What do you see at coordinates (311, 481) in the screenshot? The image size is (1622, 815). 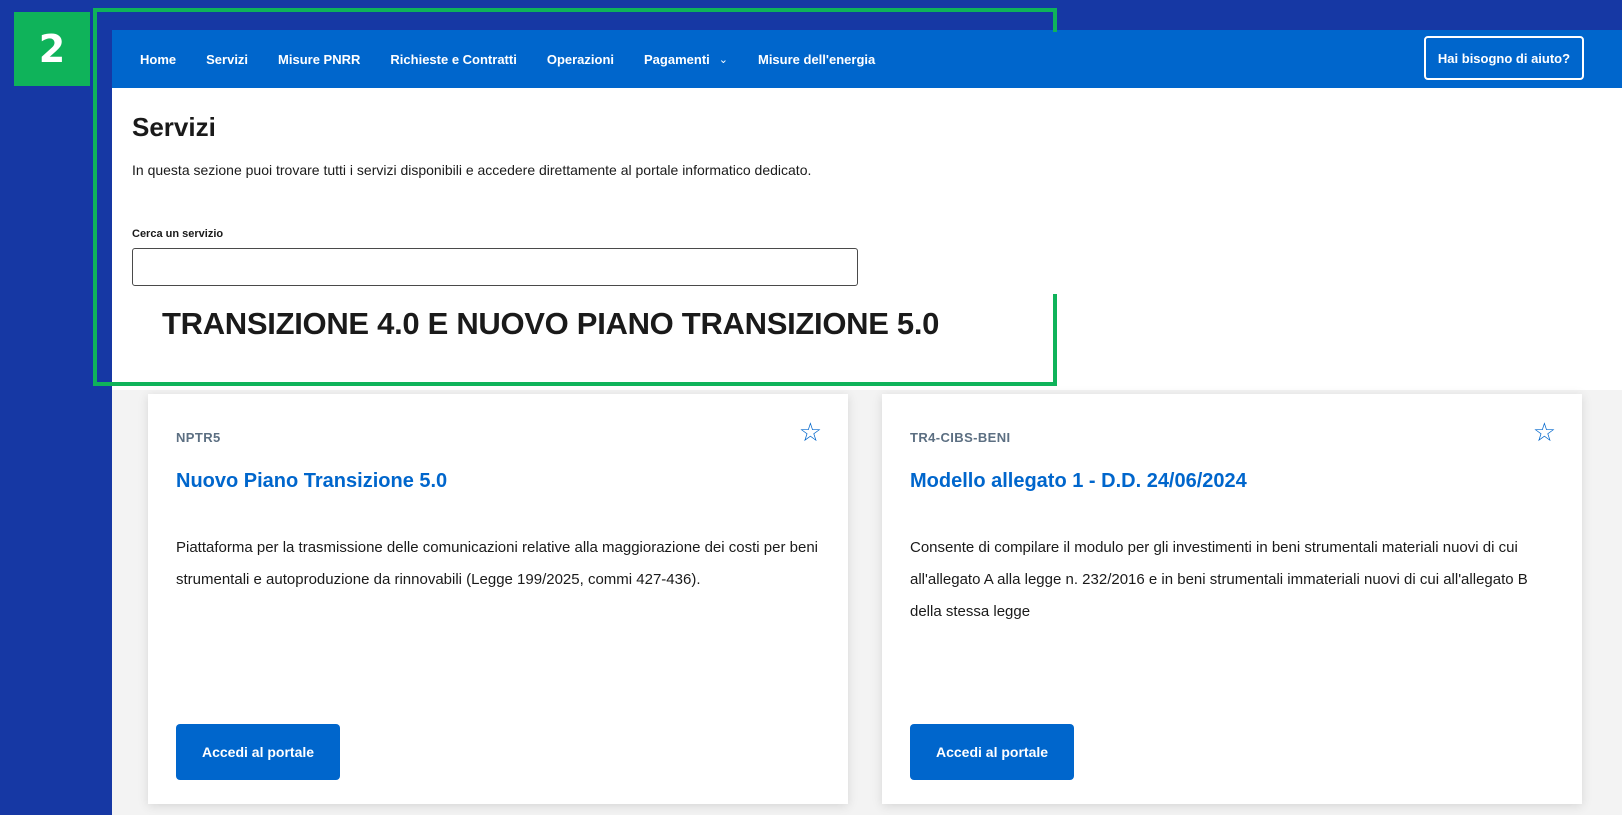 I see `card-title: Nuovo Piano Transizione 5.0` at bounding box center [311, 481].